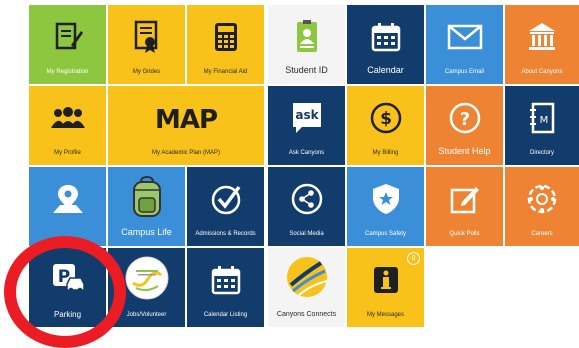  I want to click on tile-directory: M Directory, so click(542, 125).